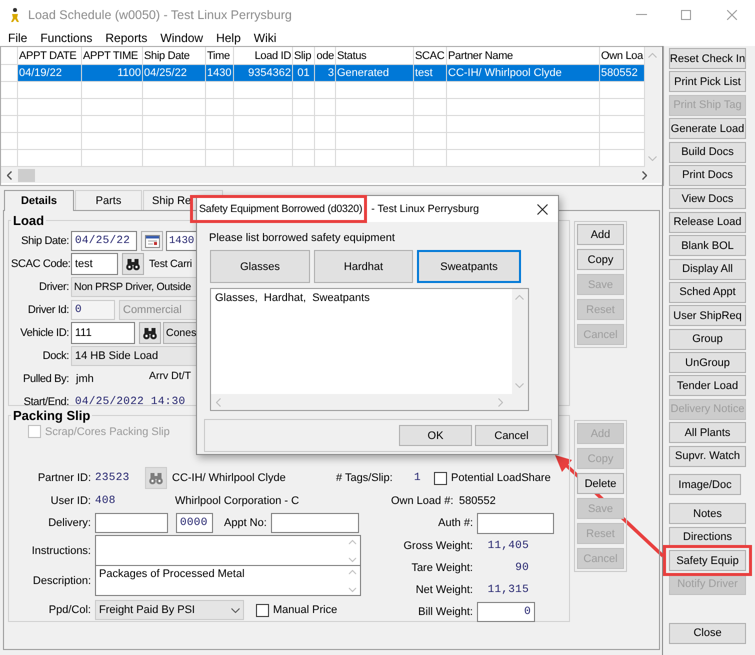 The image size is (755, 655). What do you see at coordinates (707, 537) in the screenshot?
I see `side-button: Directions` at bounding box center [707, 537].